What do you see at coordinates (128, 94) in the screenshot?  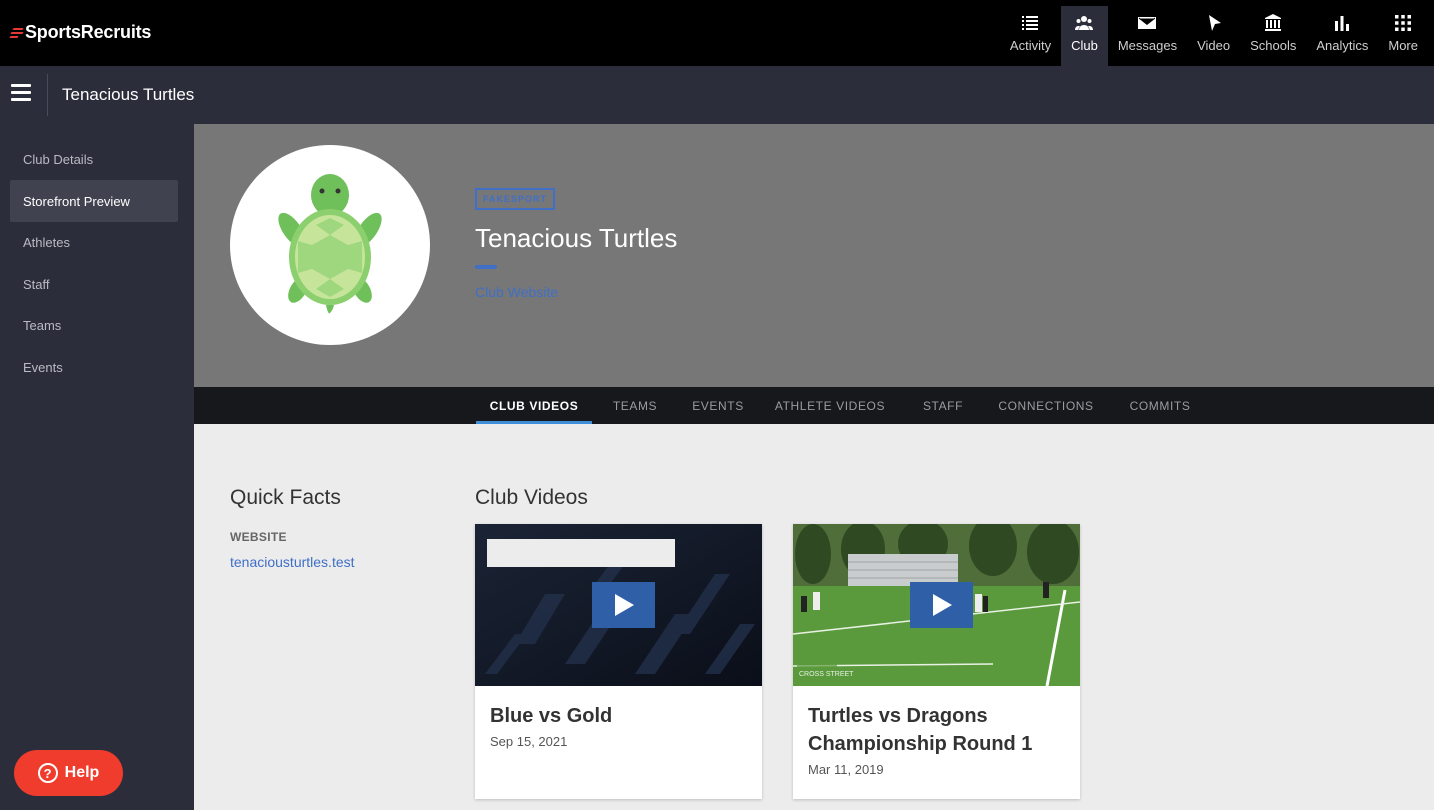 I see `page-title: Tenacious Turtles` at bounding box center [128, 94].